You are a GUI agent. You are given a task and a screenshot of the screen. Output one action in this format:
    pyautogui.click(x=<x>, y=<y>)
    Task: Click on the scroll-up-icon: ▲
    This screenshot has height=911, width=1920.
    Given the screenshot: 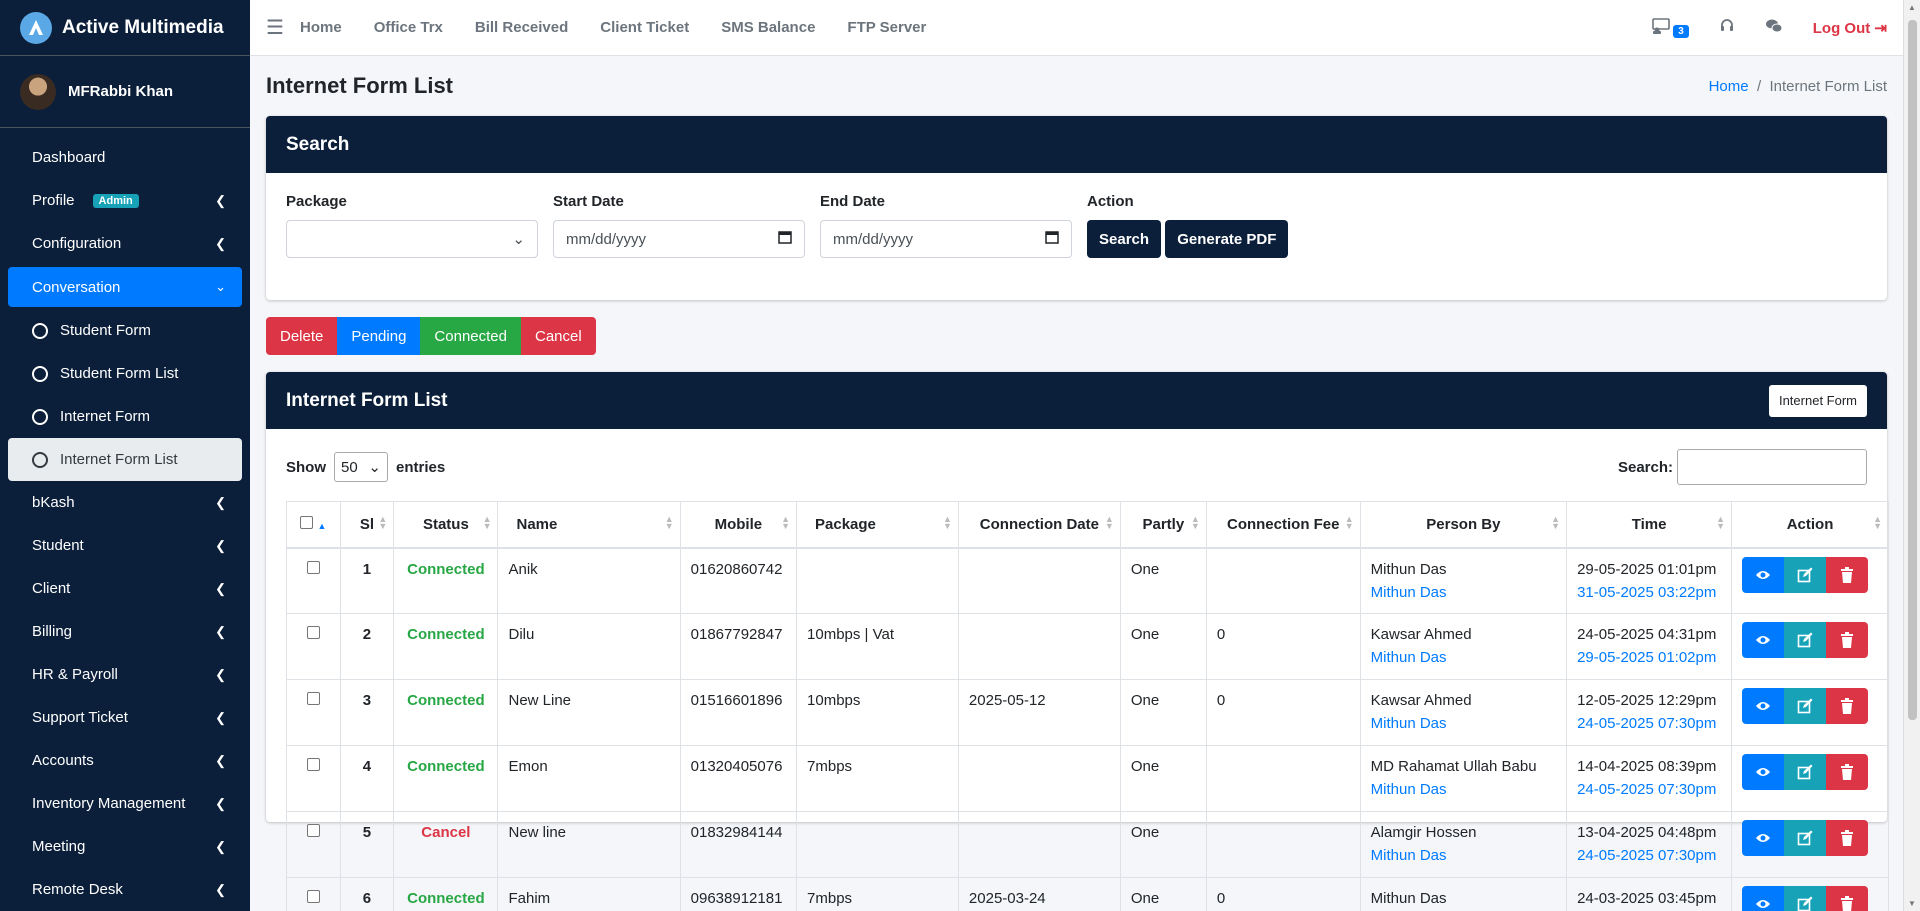 What is the action you would take?
    pyautogui.click(x=1912, y=7)
    